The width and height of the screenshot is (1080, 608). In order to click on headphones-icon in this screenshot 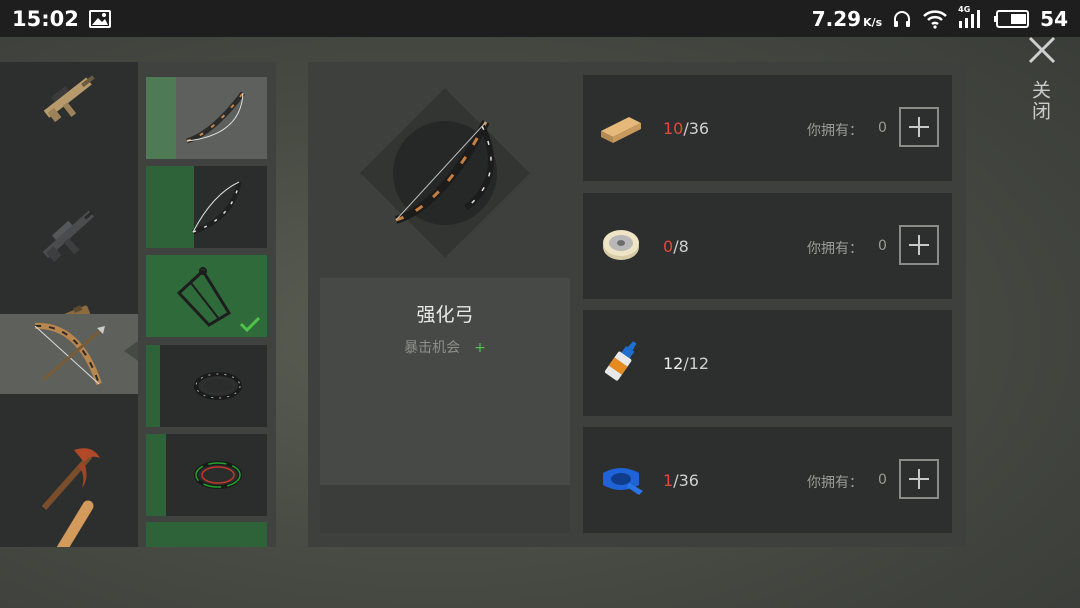, I will do `click(902, 19)`.